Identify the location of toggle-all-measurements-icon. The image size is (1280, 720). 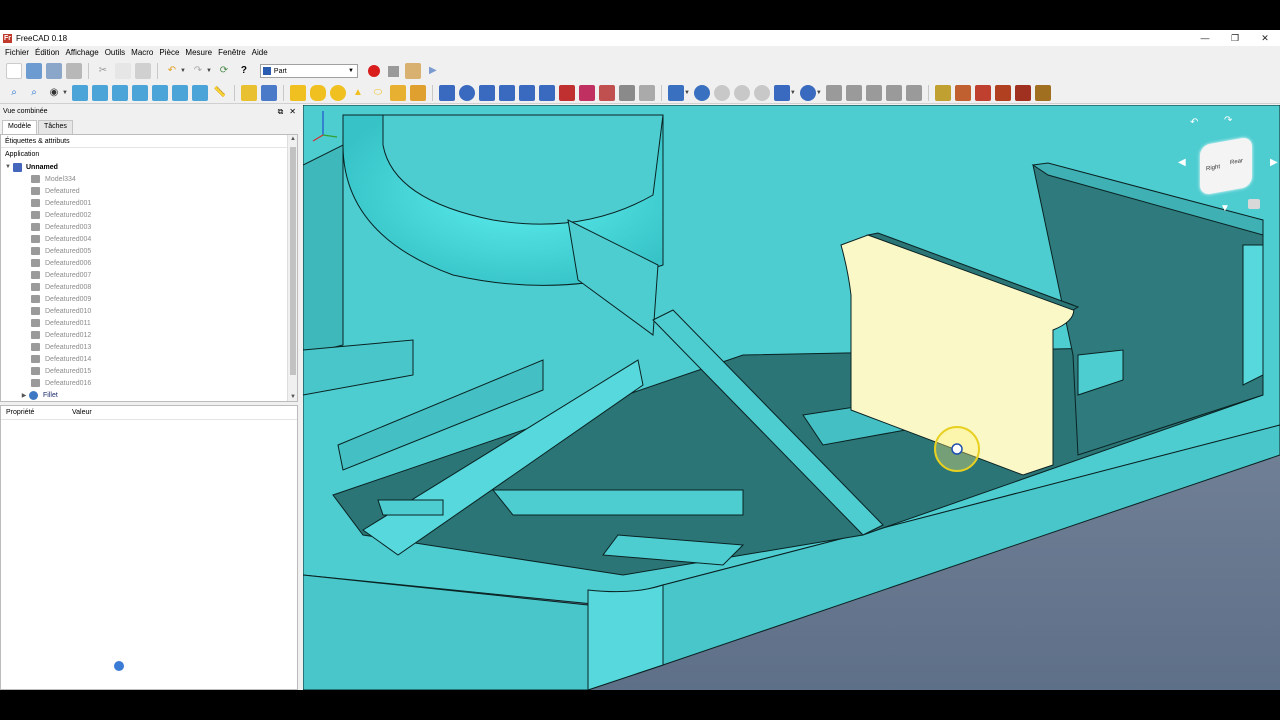
(1022, 92).